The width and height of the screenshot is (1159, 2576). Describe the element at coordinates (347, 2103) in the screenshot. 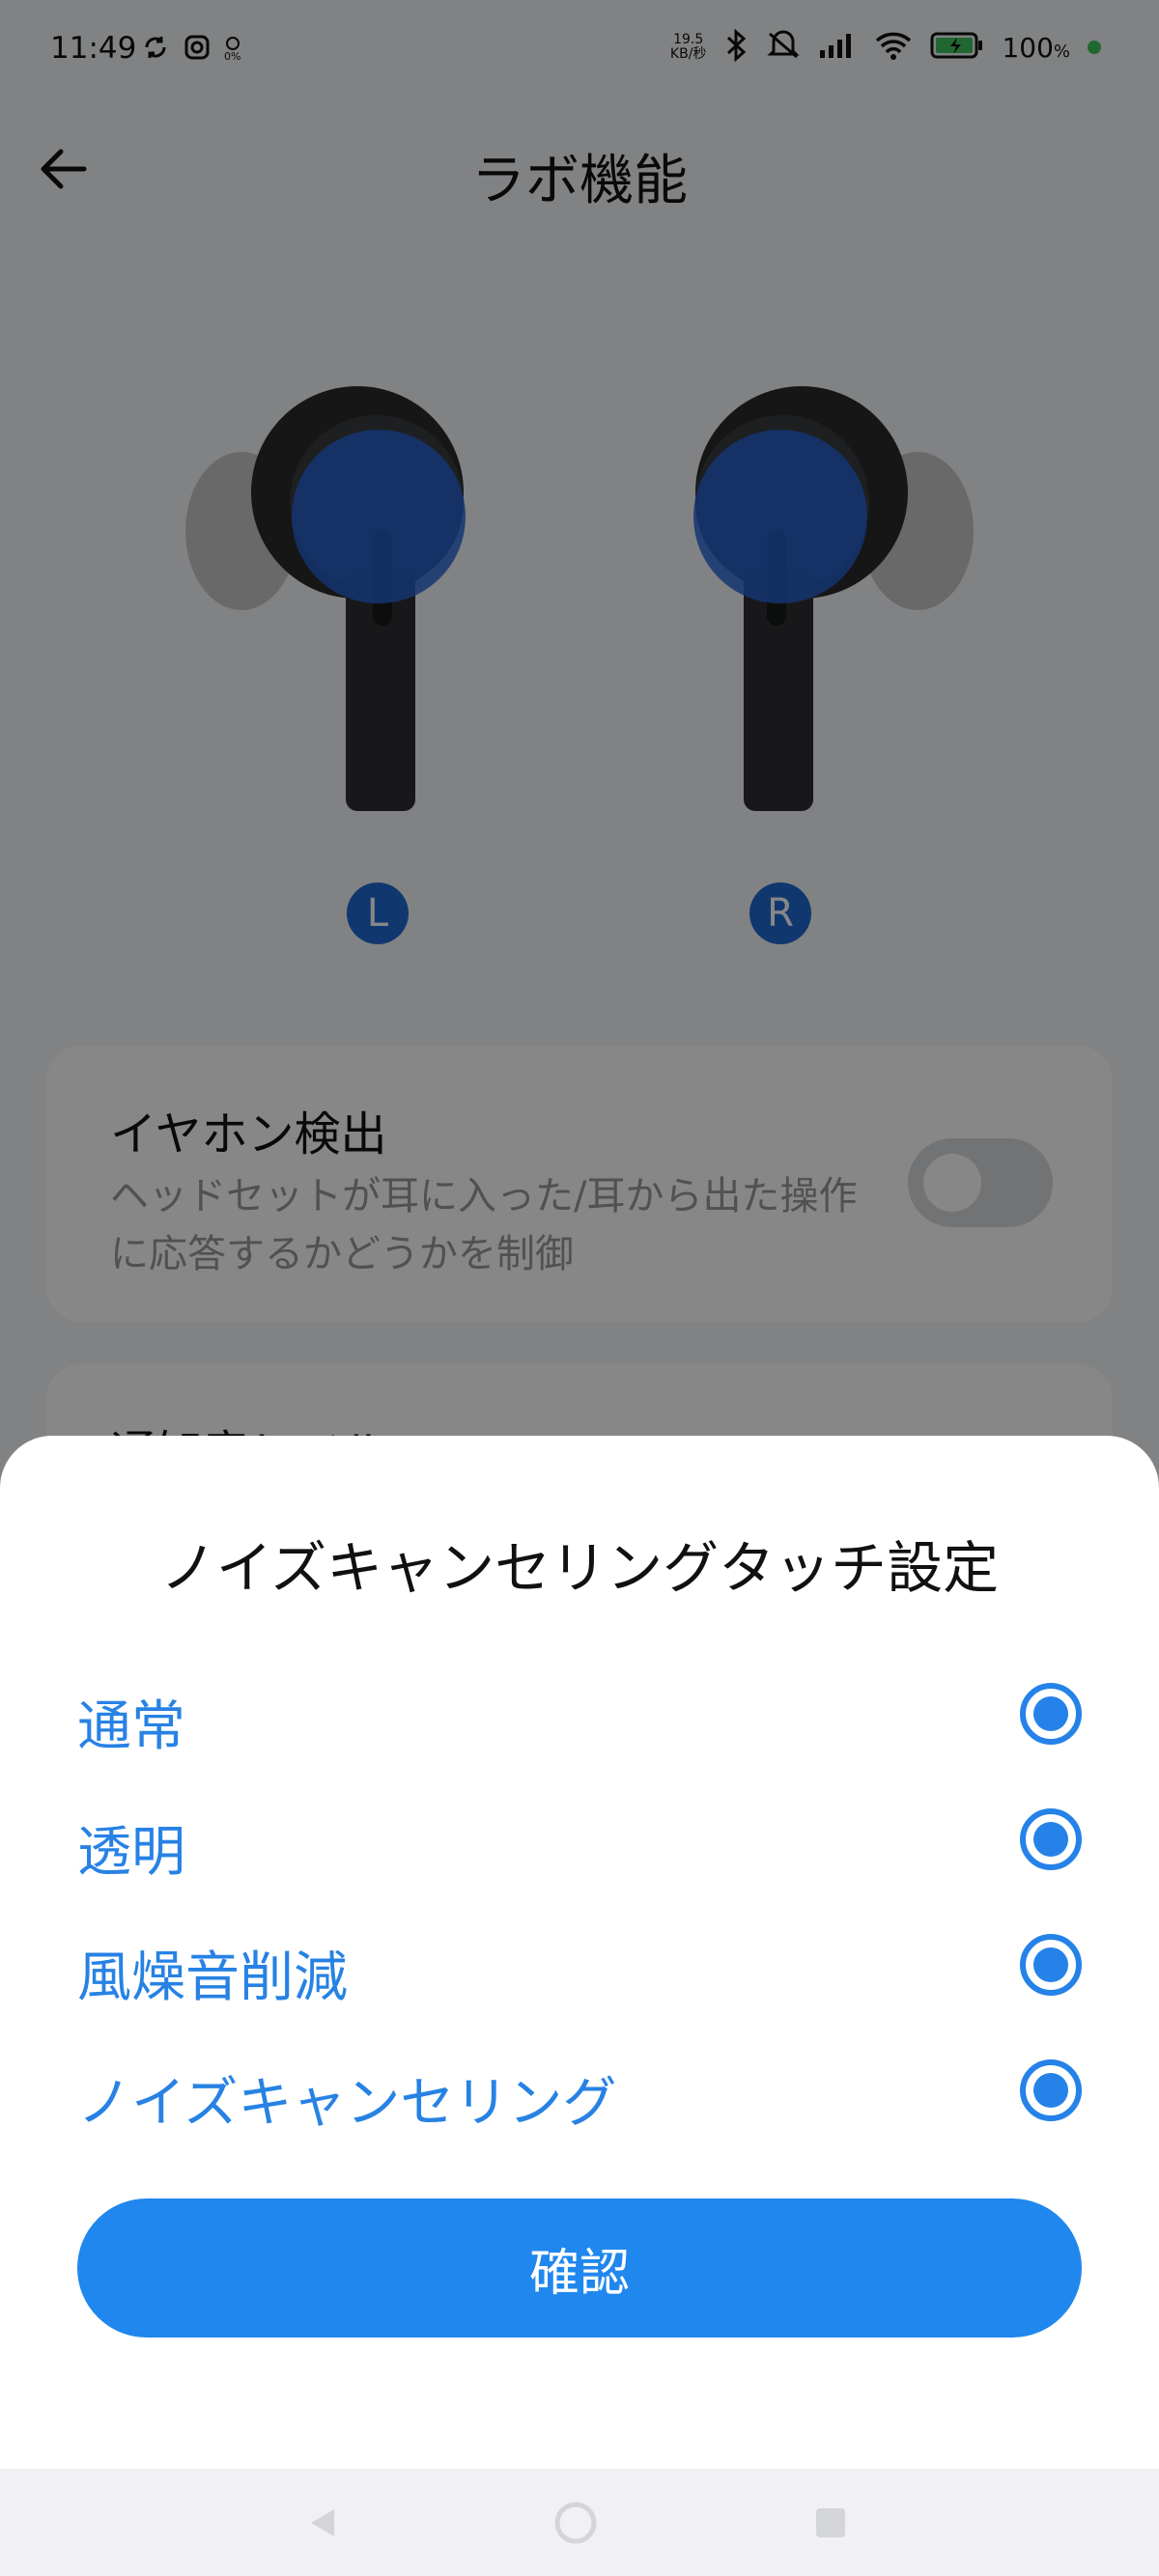

I see `option-label: ノイズキャンセリング` at that location.